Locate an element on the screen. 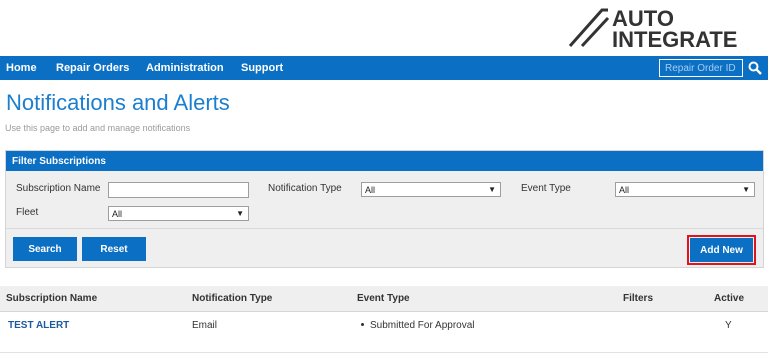 The width and height of the screenshot is (768, 359). logo-line2: INTEGRATE is located at coordinates (674, 38).